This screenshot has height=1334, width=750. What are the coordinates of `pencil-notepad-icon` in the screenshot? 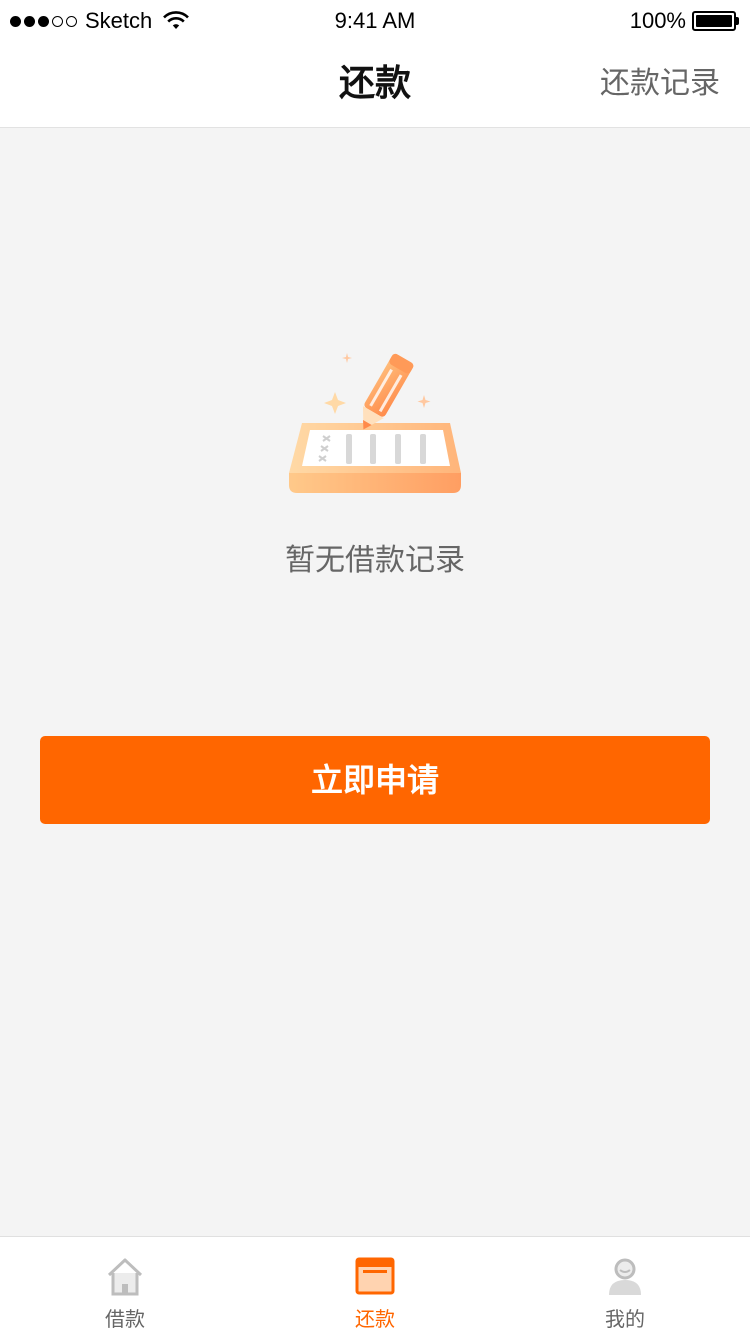 It's located at (375, 423).